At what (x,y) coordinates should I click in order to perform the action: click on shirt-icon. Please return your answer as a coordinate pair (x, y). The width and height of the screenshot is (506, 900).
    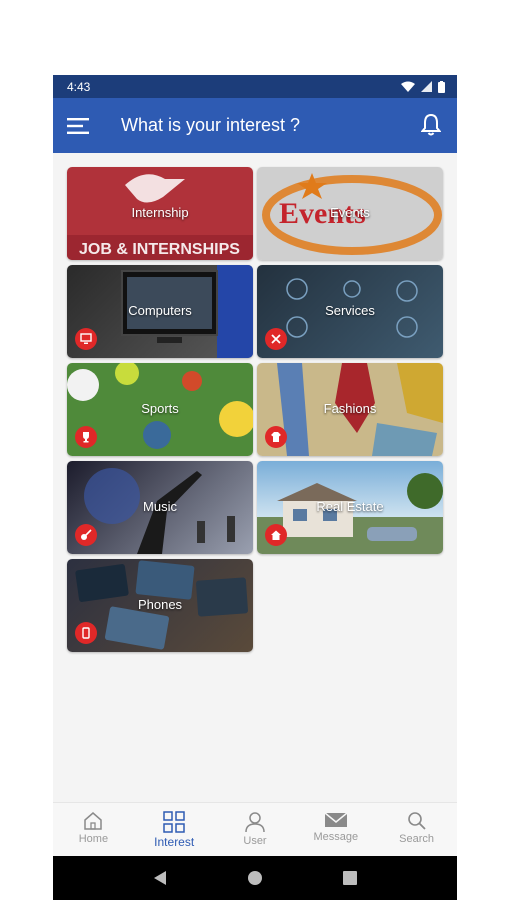
    Looking at the image, I should click on (276, 437).